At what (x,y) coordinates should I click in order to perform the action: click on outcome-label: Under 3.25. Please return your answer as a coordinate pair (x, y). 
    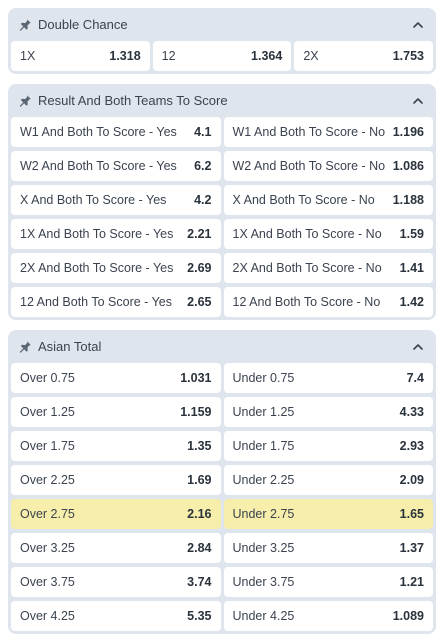
    Looking at the image, I should click on (263, 548).